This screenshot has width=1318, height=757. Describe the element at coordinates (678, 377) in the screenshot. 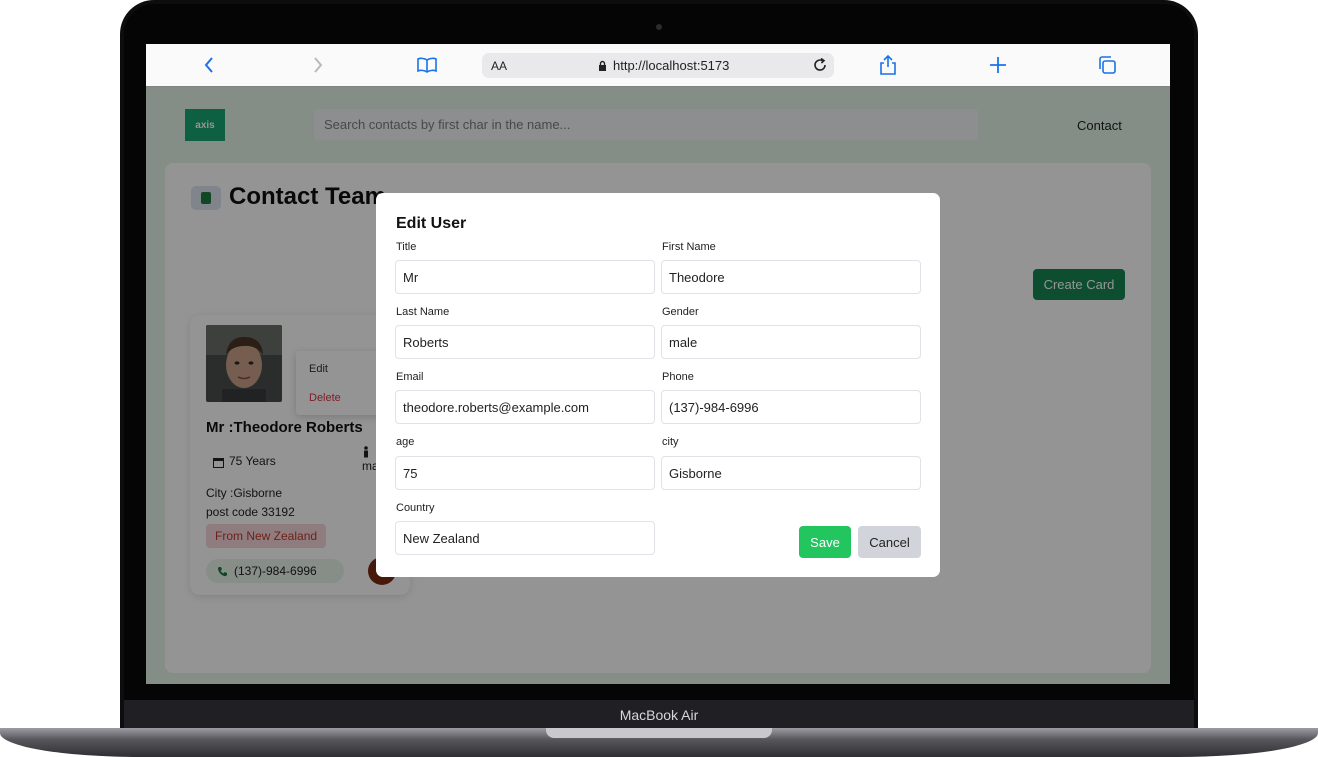

I see `phone-label: Phone` at that location.